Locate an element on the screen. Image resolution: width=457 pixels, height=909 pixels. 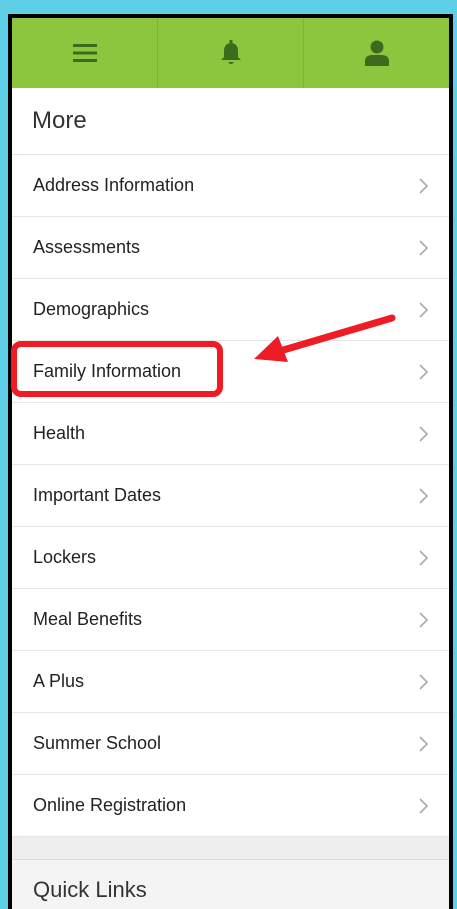
notifications-button is located at coordinates (231, 53).